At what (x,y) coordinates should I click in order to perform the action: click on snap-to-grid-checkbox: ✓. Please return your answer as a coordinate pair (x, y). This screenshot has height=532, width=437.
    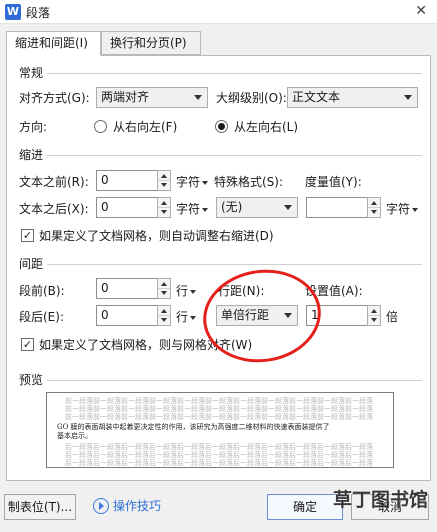
    Looking at the image, I should click on (27, 344).